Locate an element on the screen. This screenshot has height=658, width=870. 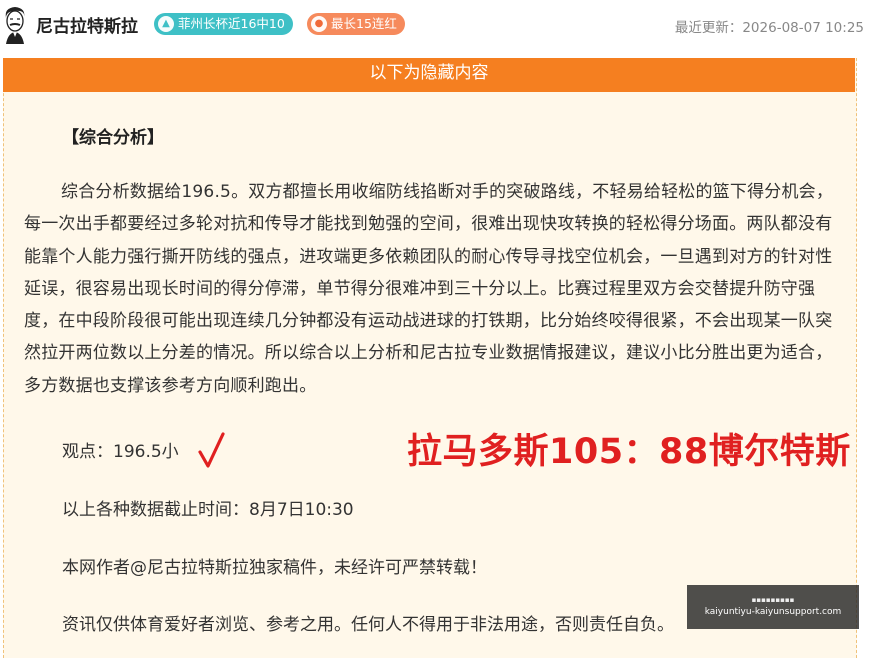
hidden-content-banner: 以下为隐藏内容 is located at coordinates (429, 75).